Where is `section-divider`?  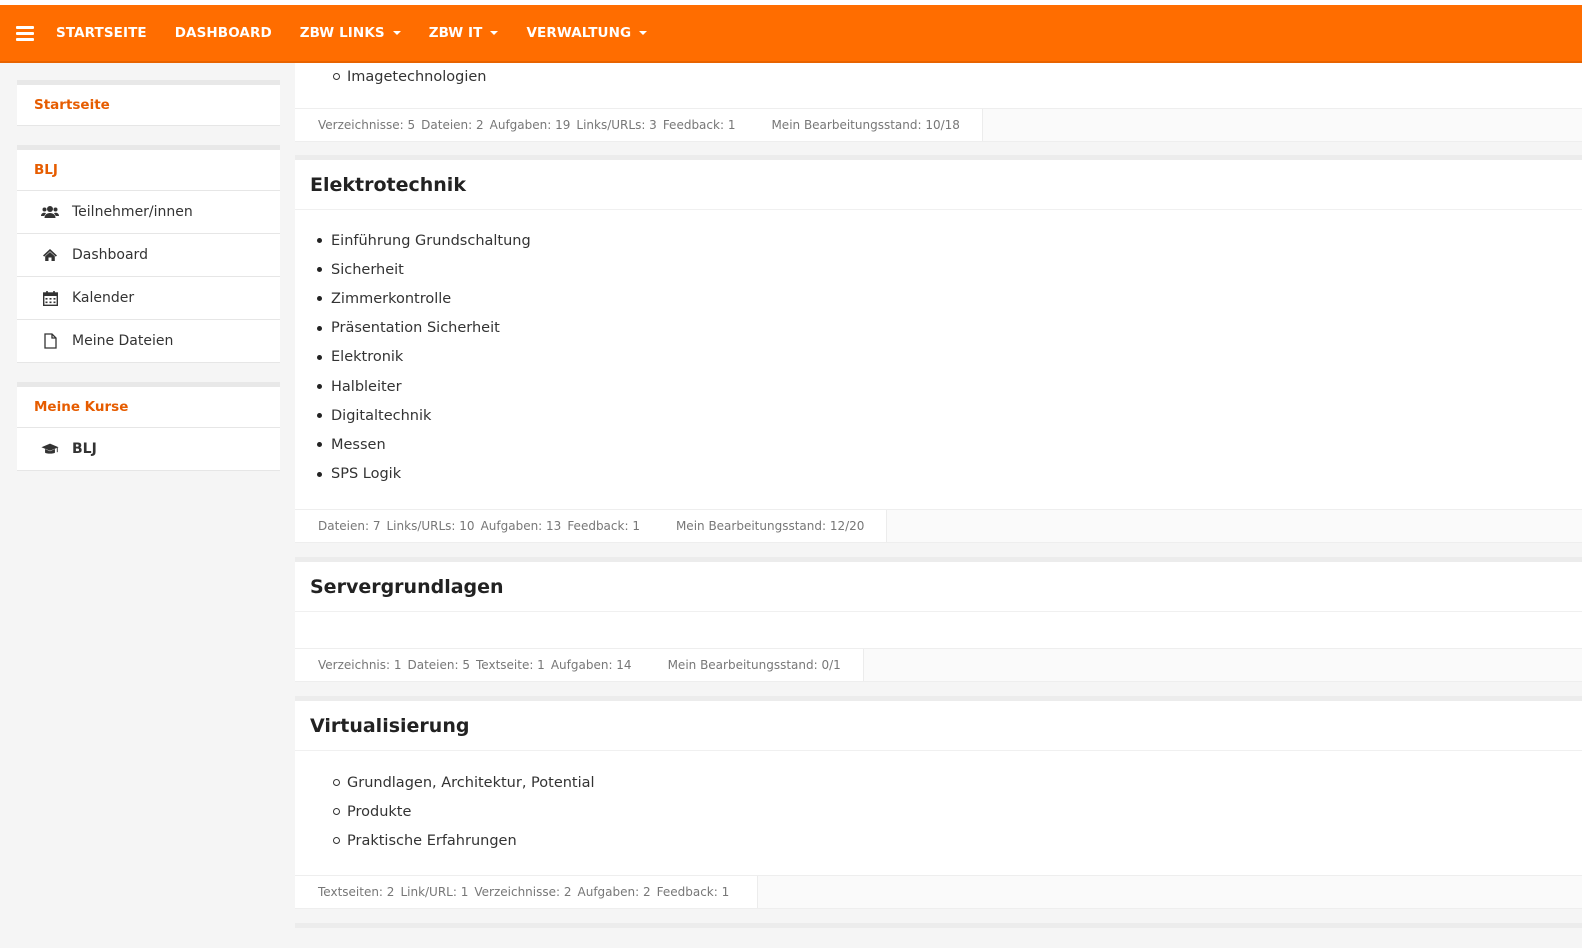 section-divider is located at coordinates (938, 925).